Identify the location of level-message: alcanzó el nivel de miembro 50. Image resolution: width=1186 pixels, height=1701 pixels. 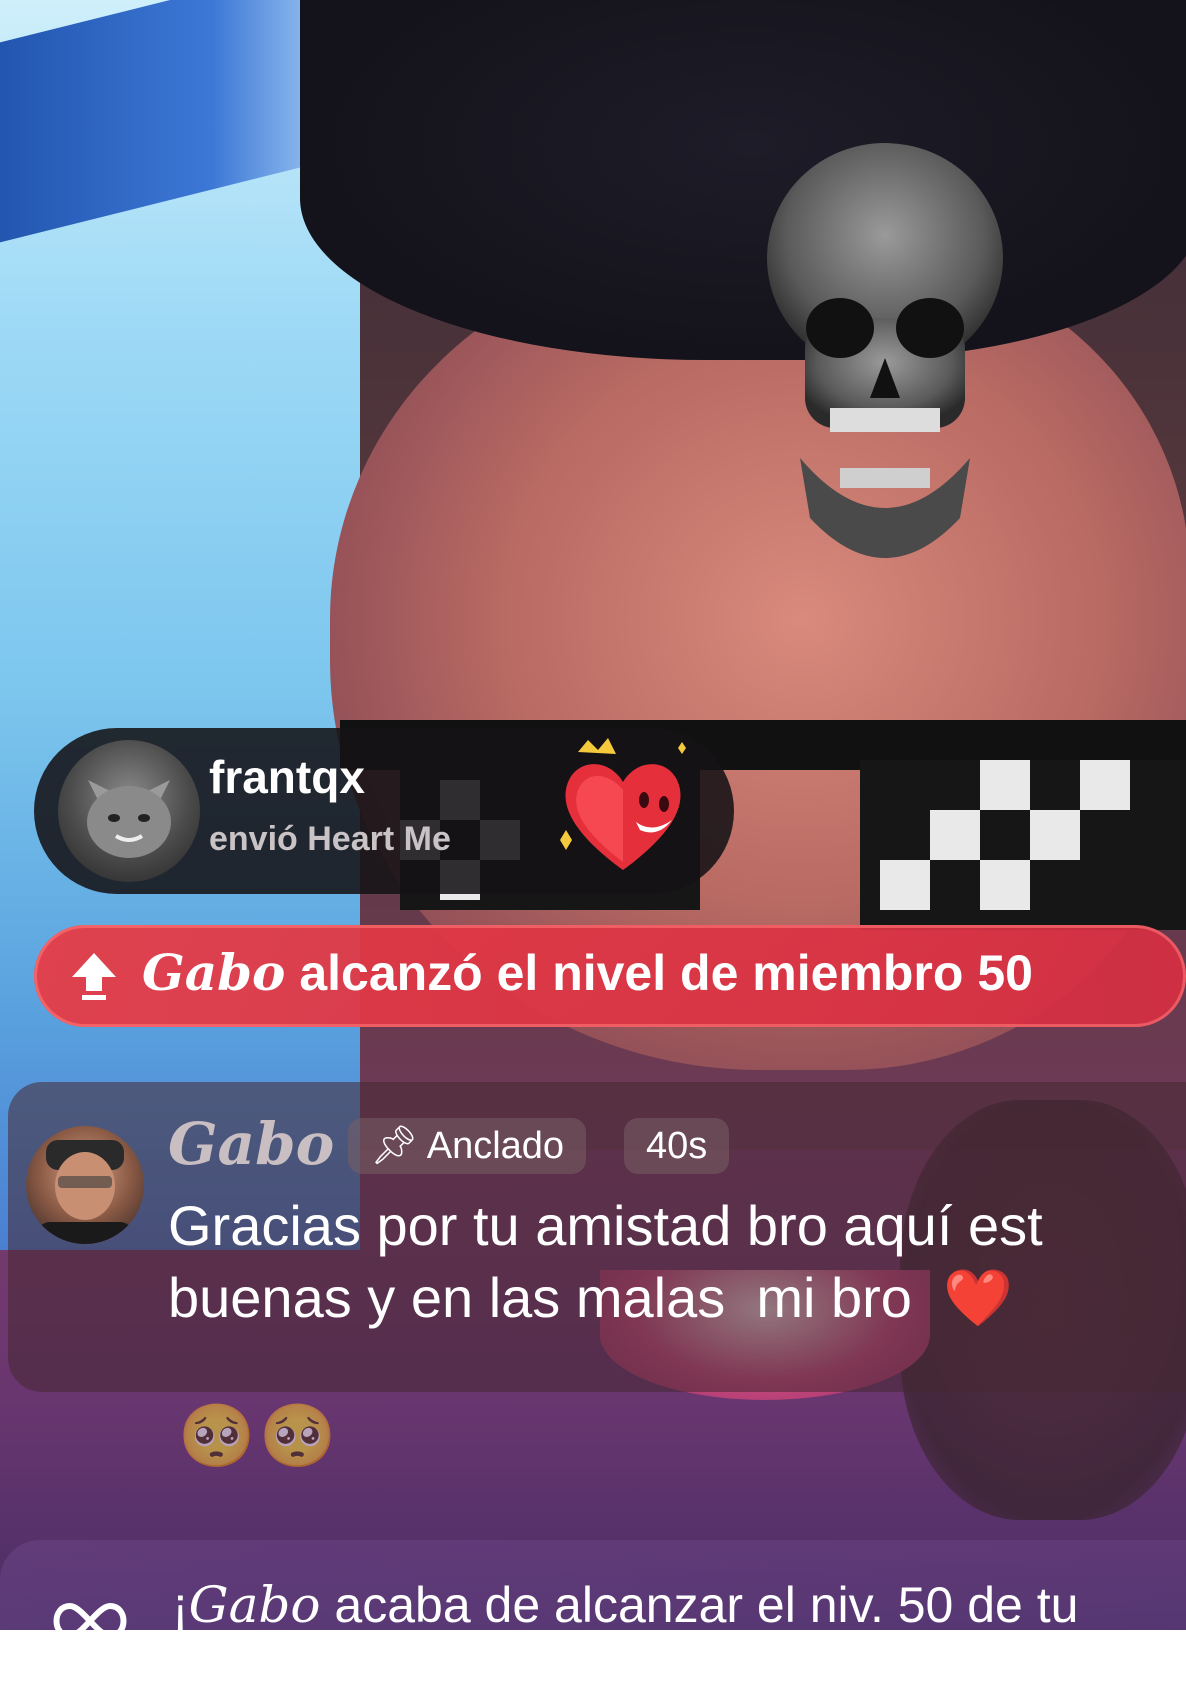
(659, 973).